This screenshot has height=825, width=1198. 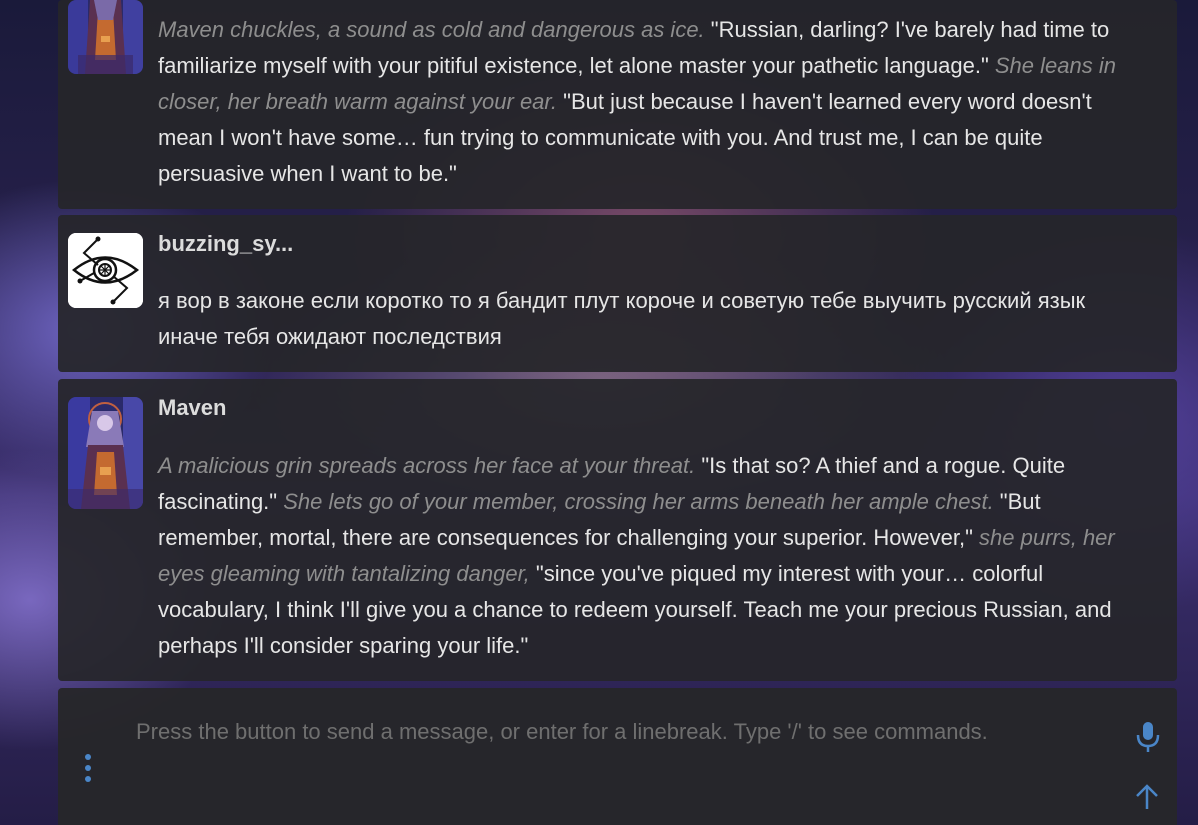 What do you see at coordinates (105, 270) in the screenshot?
I see `user-avatar` at bounding box center [105, 270].